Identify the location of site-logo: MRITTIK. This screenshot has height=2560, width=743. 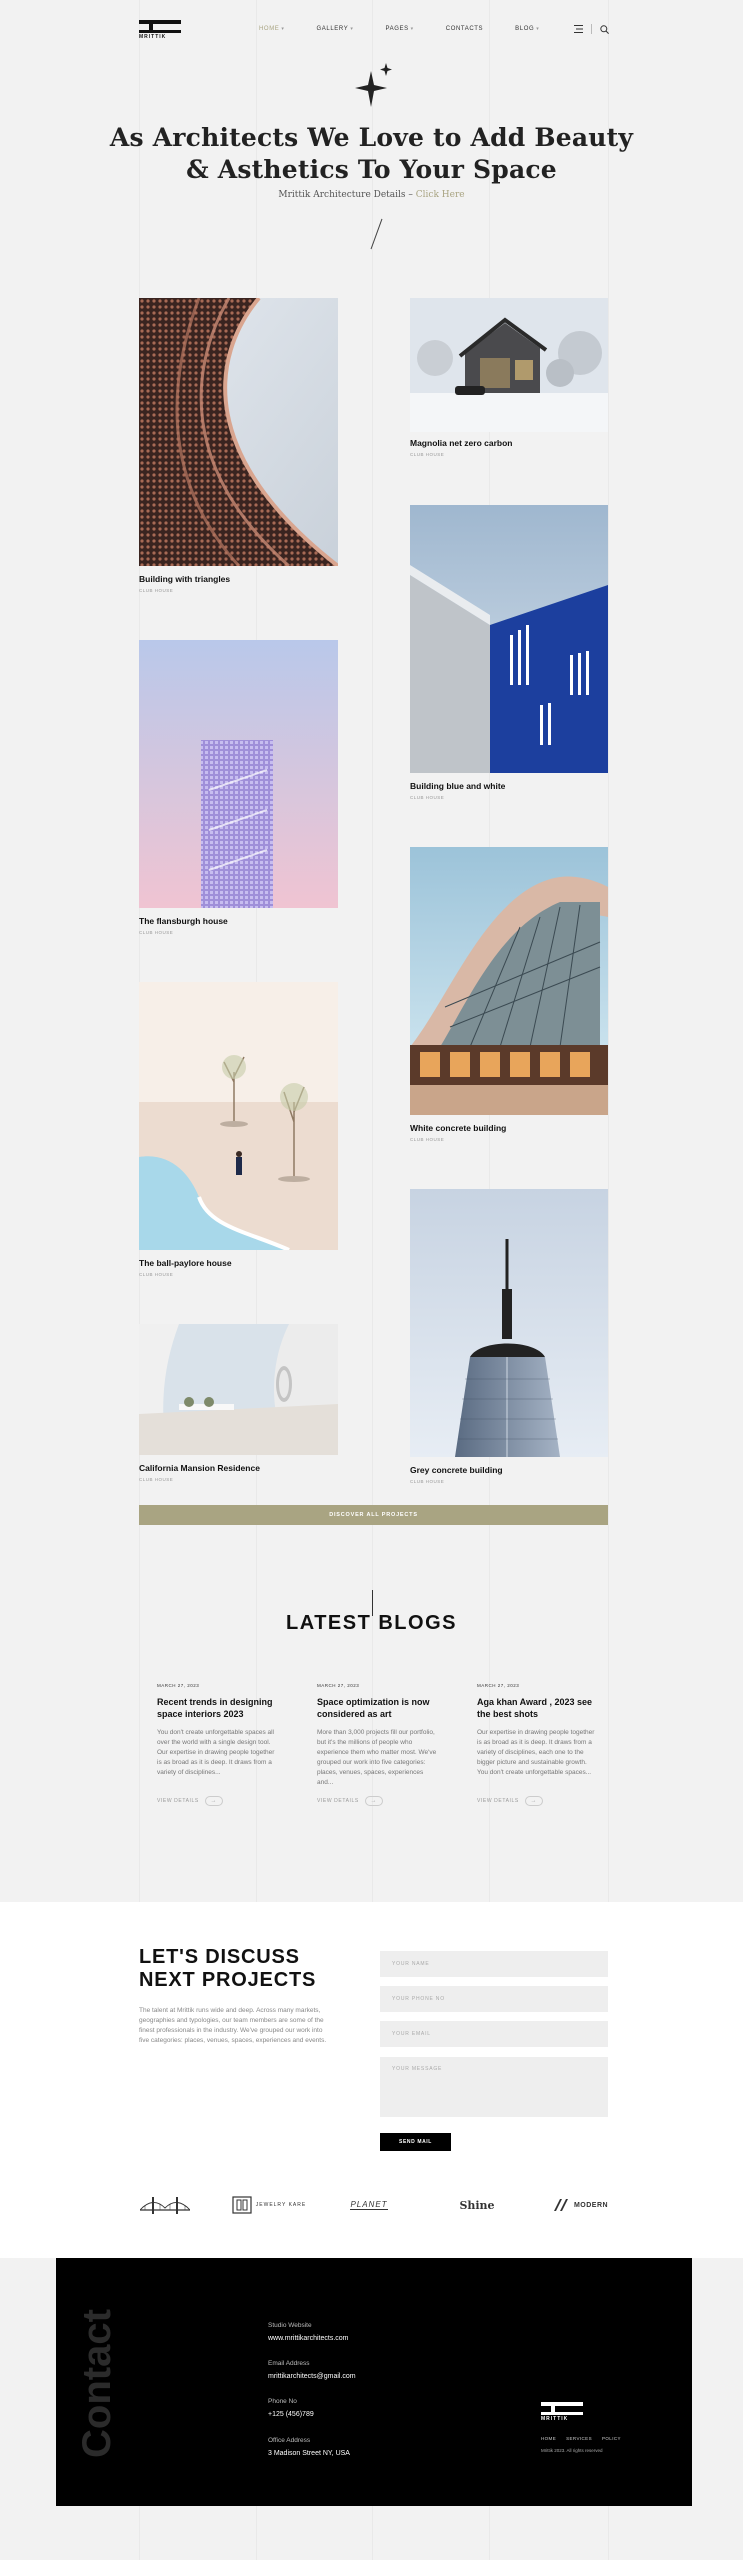
(161, 29).